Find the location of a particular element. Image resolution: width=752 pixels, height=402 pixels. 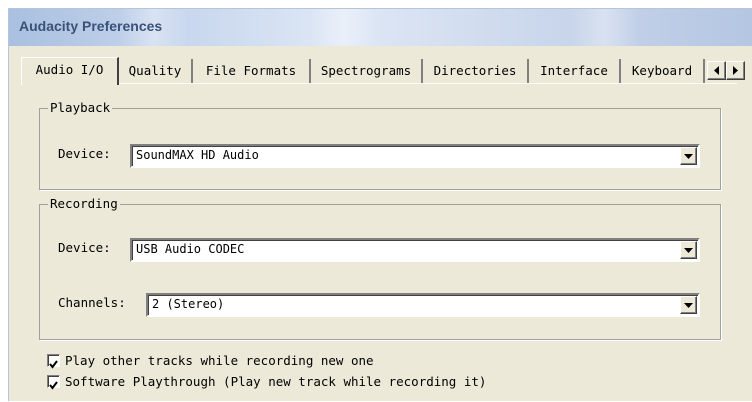

tab-keyboard: Keyboard is located at coordinates (663, 71).